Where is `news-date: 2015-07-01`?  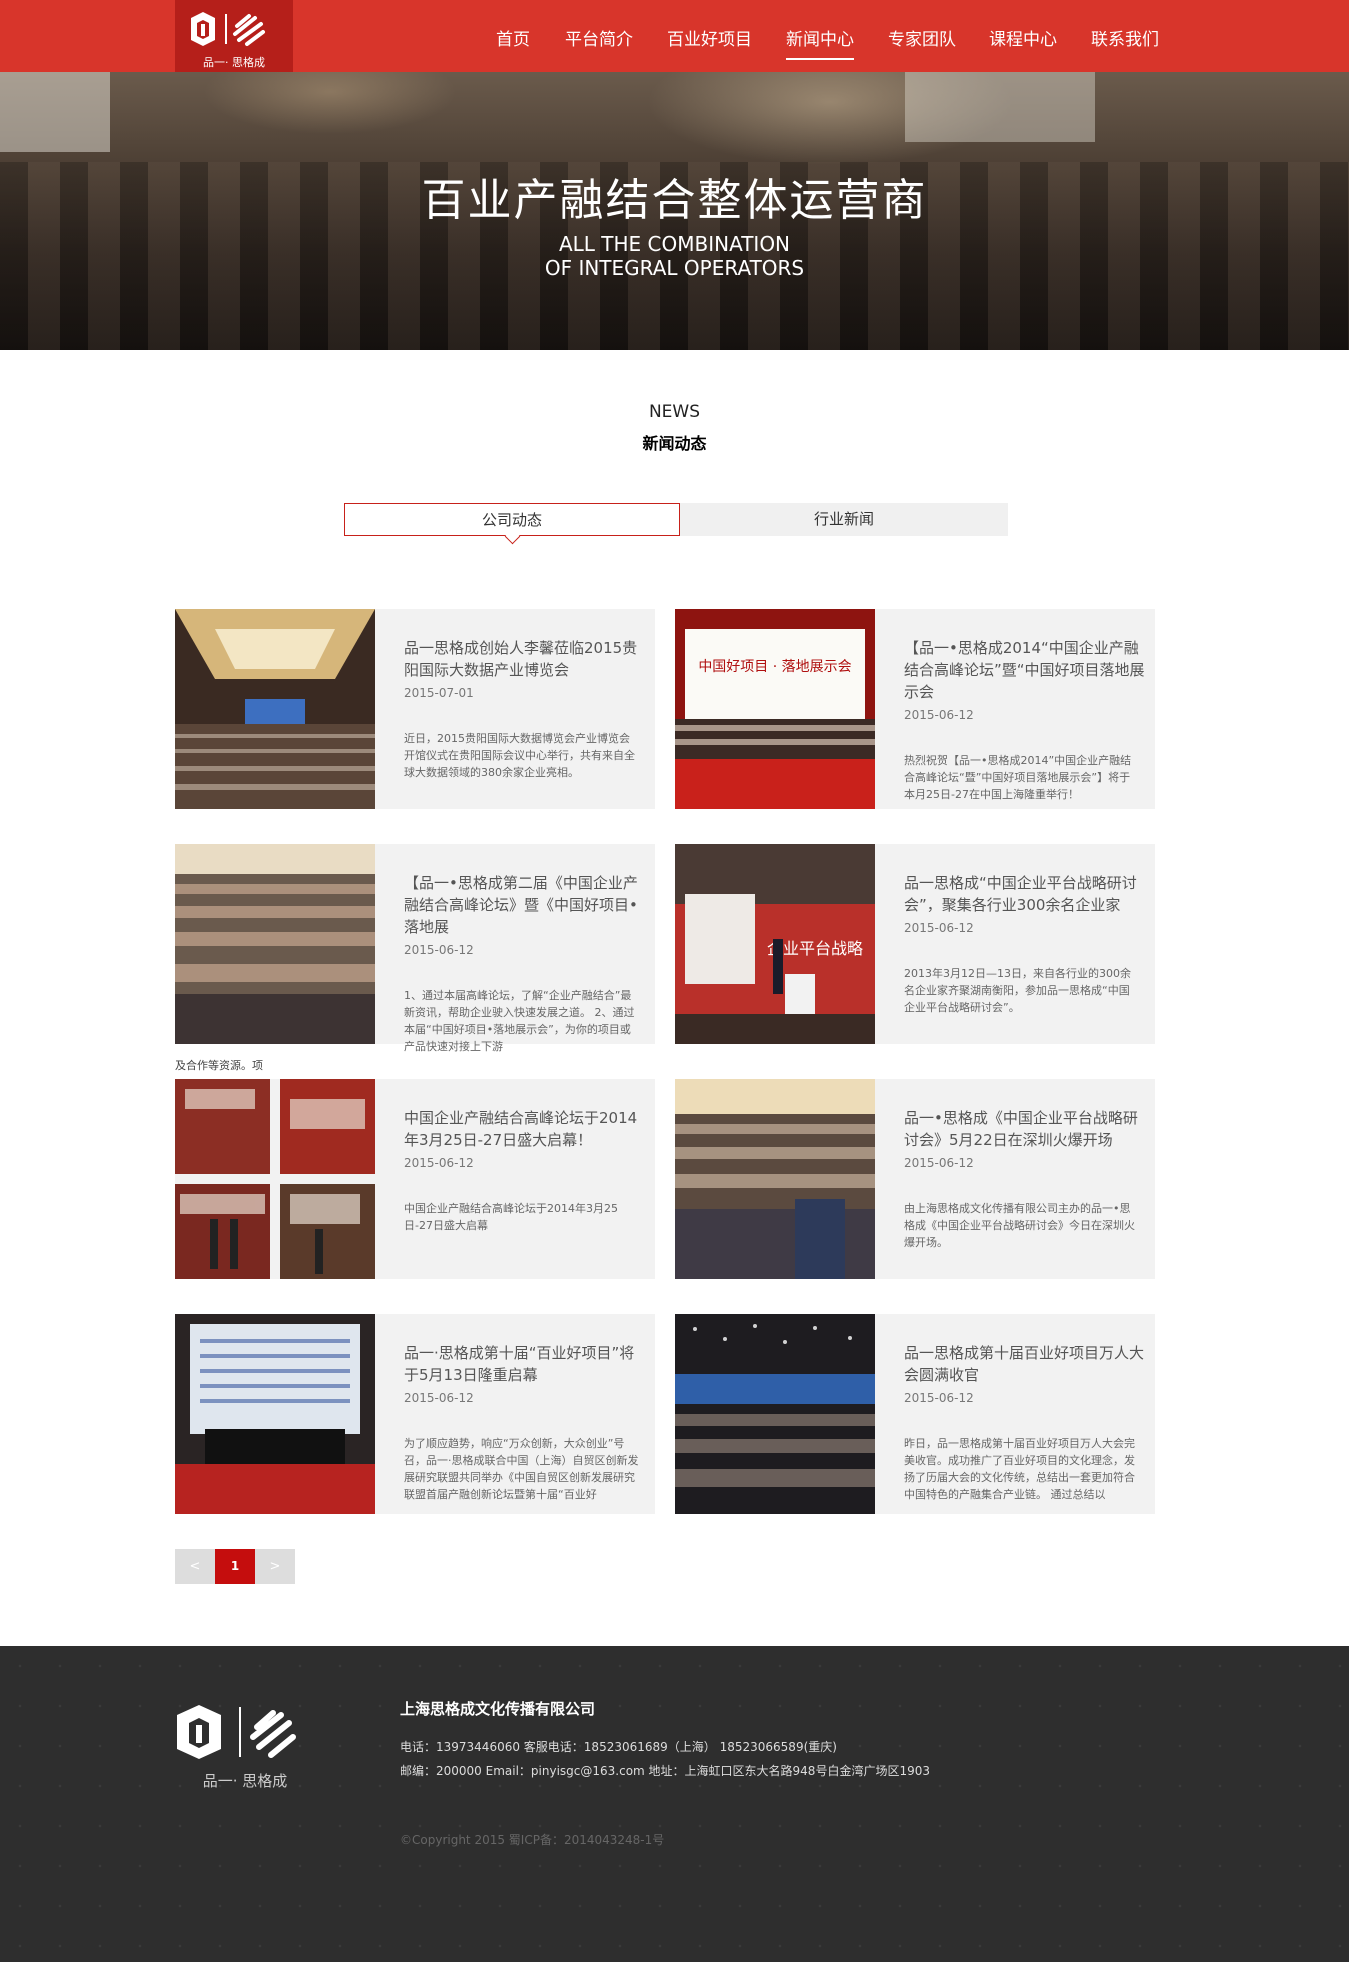
news-date: 2015-07-01 is located at coordinates (439, 693).